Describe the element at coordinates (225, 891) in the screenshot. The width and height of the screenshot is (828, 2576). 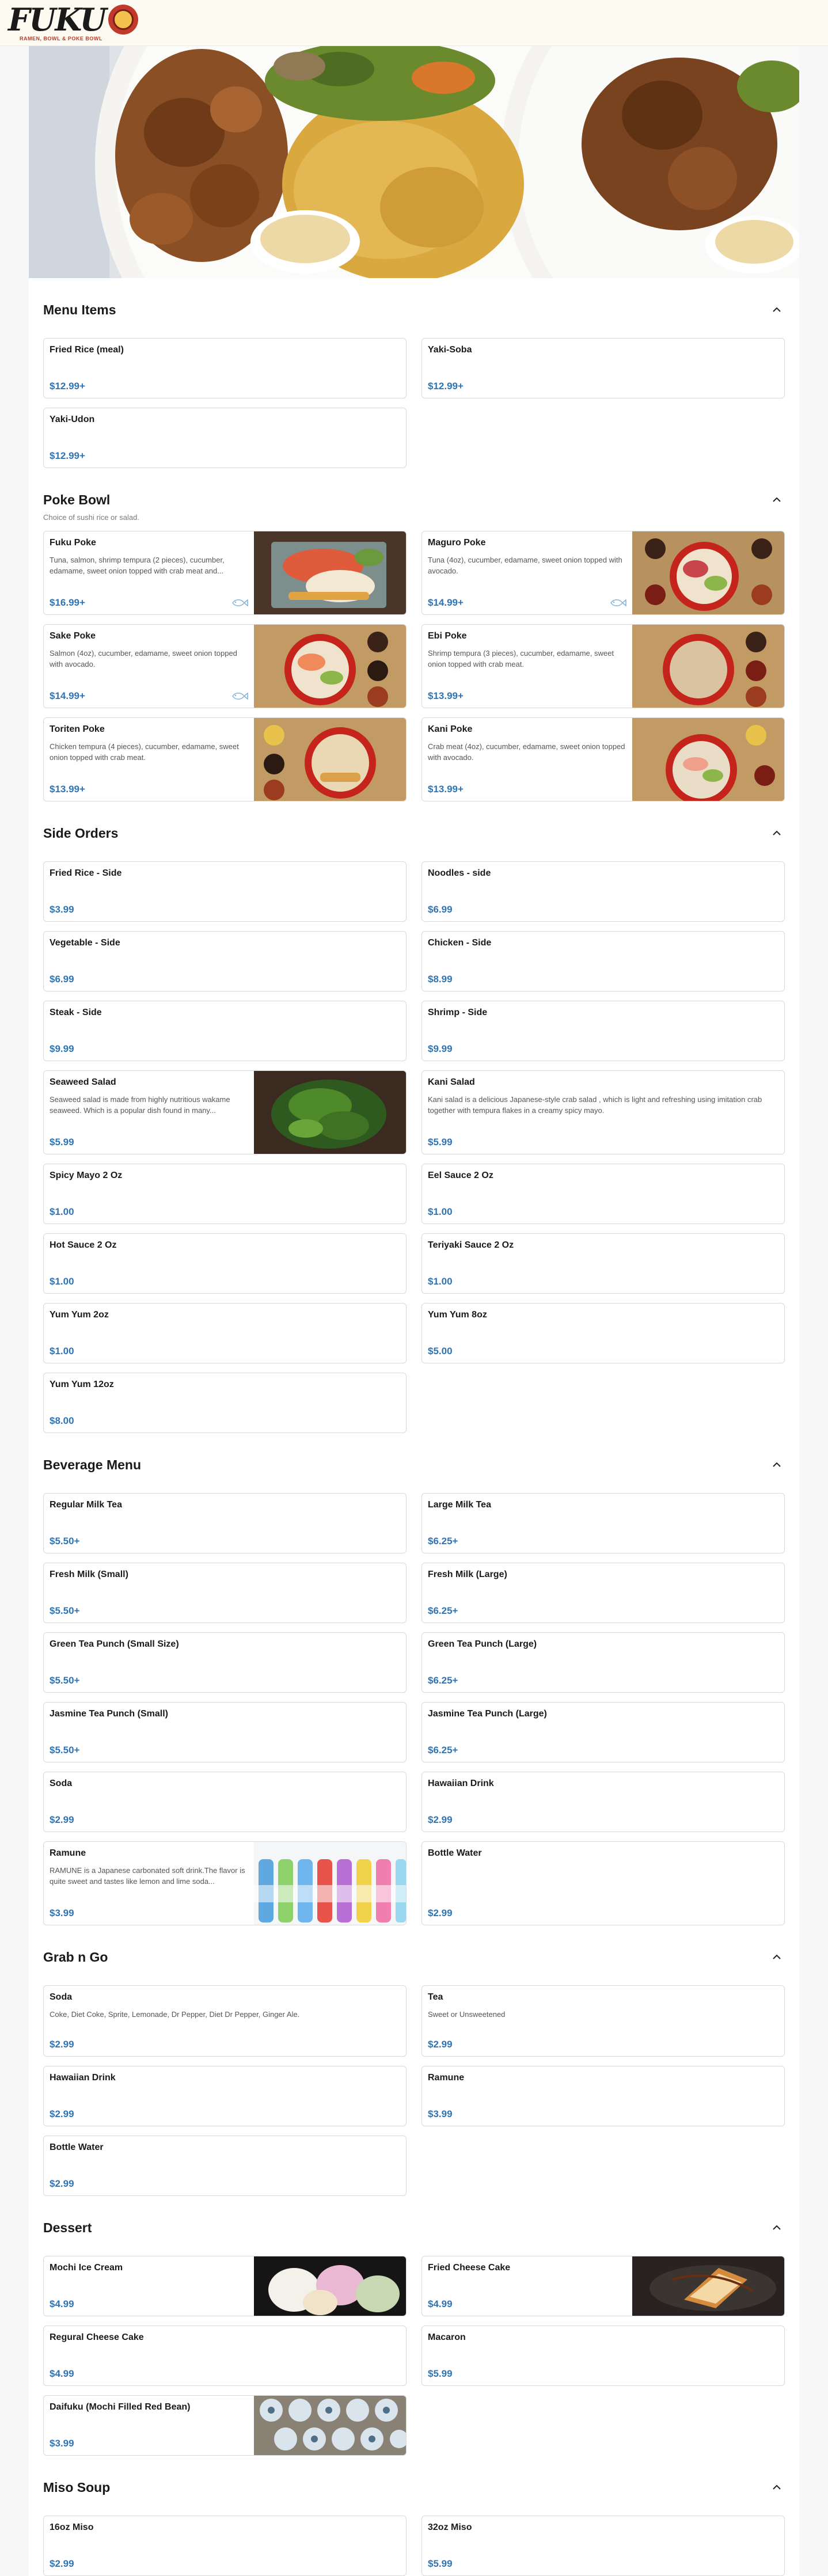
I see `menu-item-card: Fried Rice - Side $3.99` at that location.